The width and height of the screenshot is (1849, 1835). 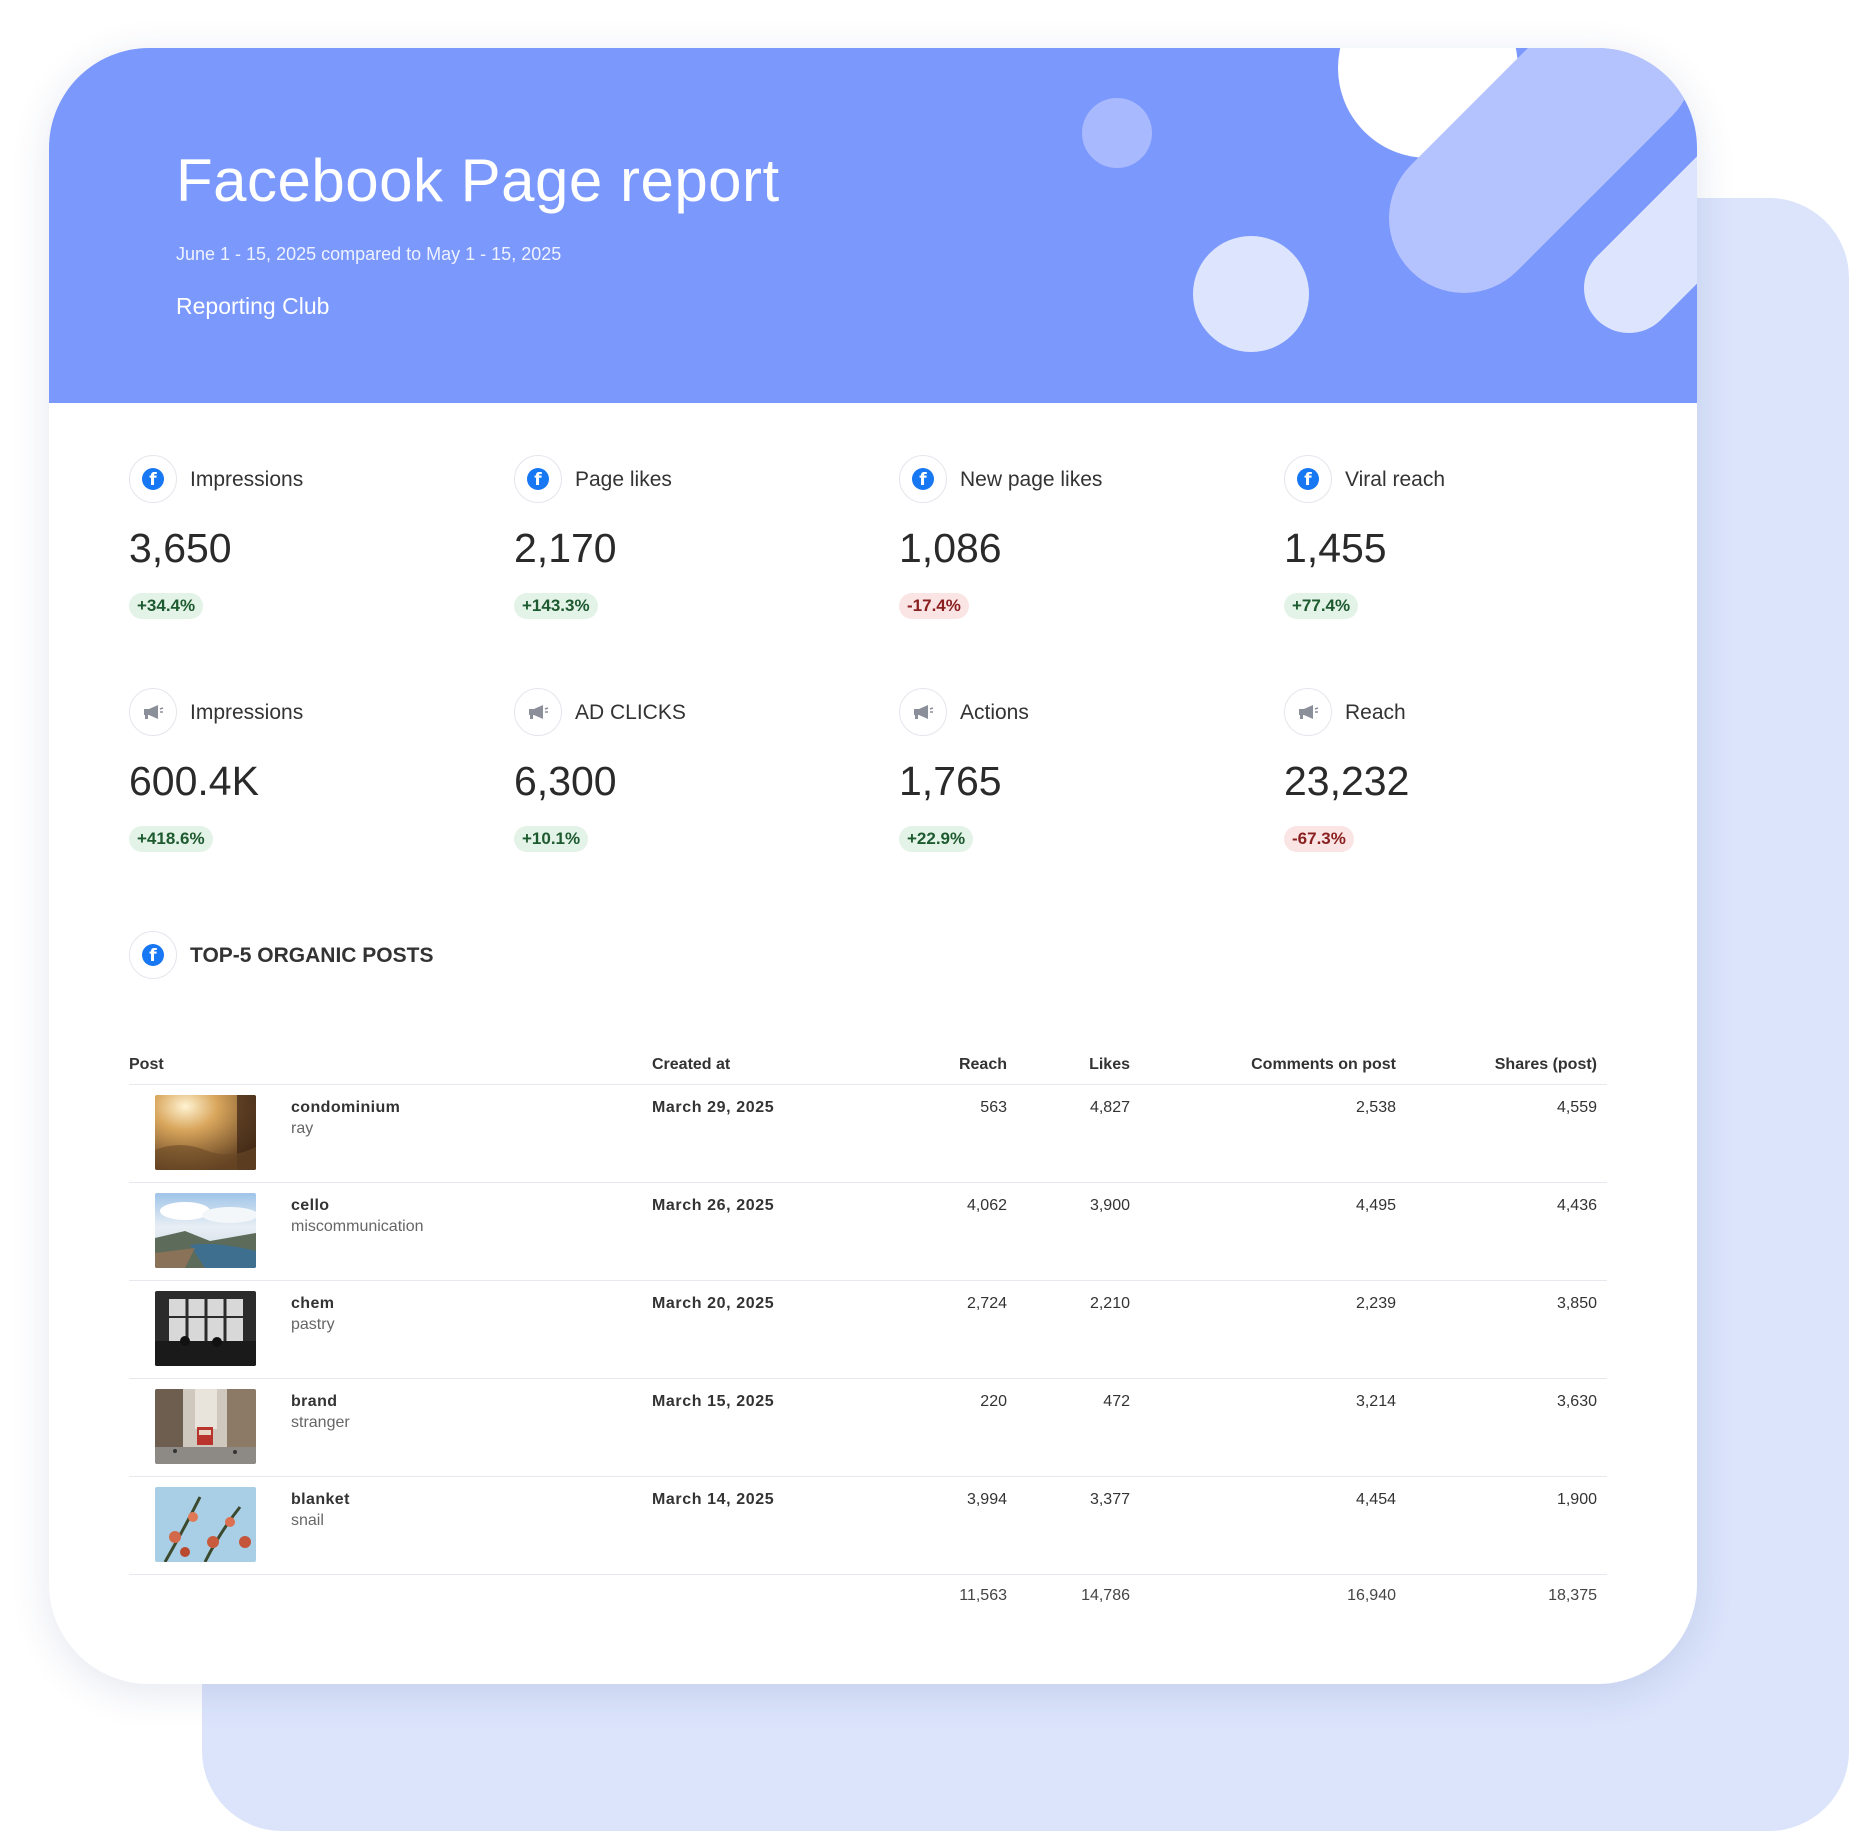 What do you see at coordinates (1109, 1064) in the screenshot?
I see `column-header-likes: Likes` at bounding box center [1109, 1064].